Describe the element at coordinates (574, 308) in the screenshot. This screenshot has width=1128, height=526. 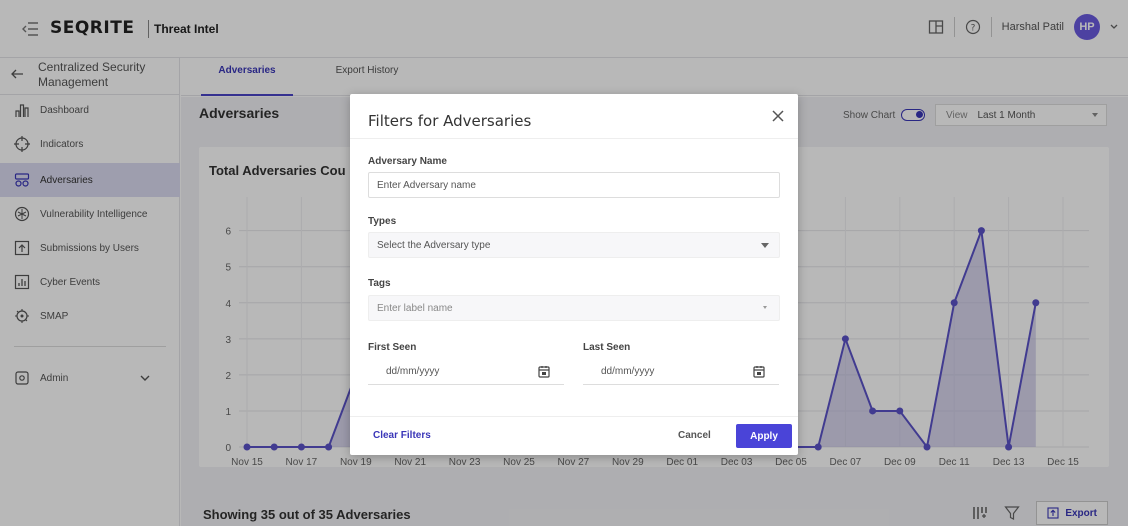
I see `tags-input: Enter label name` at that location.